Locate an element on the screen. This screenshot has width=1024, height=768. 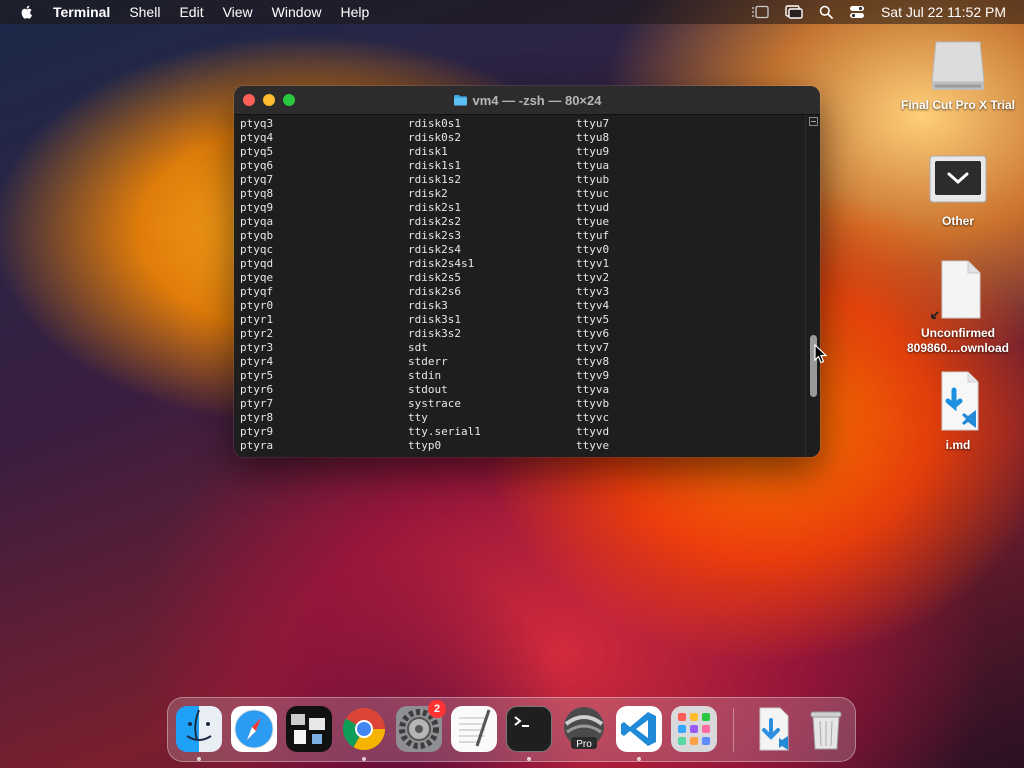
terminal-cell: ttyv6 is located at coordinates (593, 333).